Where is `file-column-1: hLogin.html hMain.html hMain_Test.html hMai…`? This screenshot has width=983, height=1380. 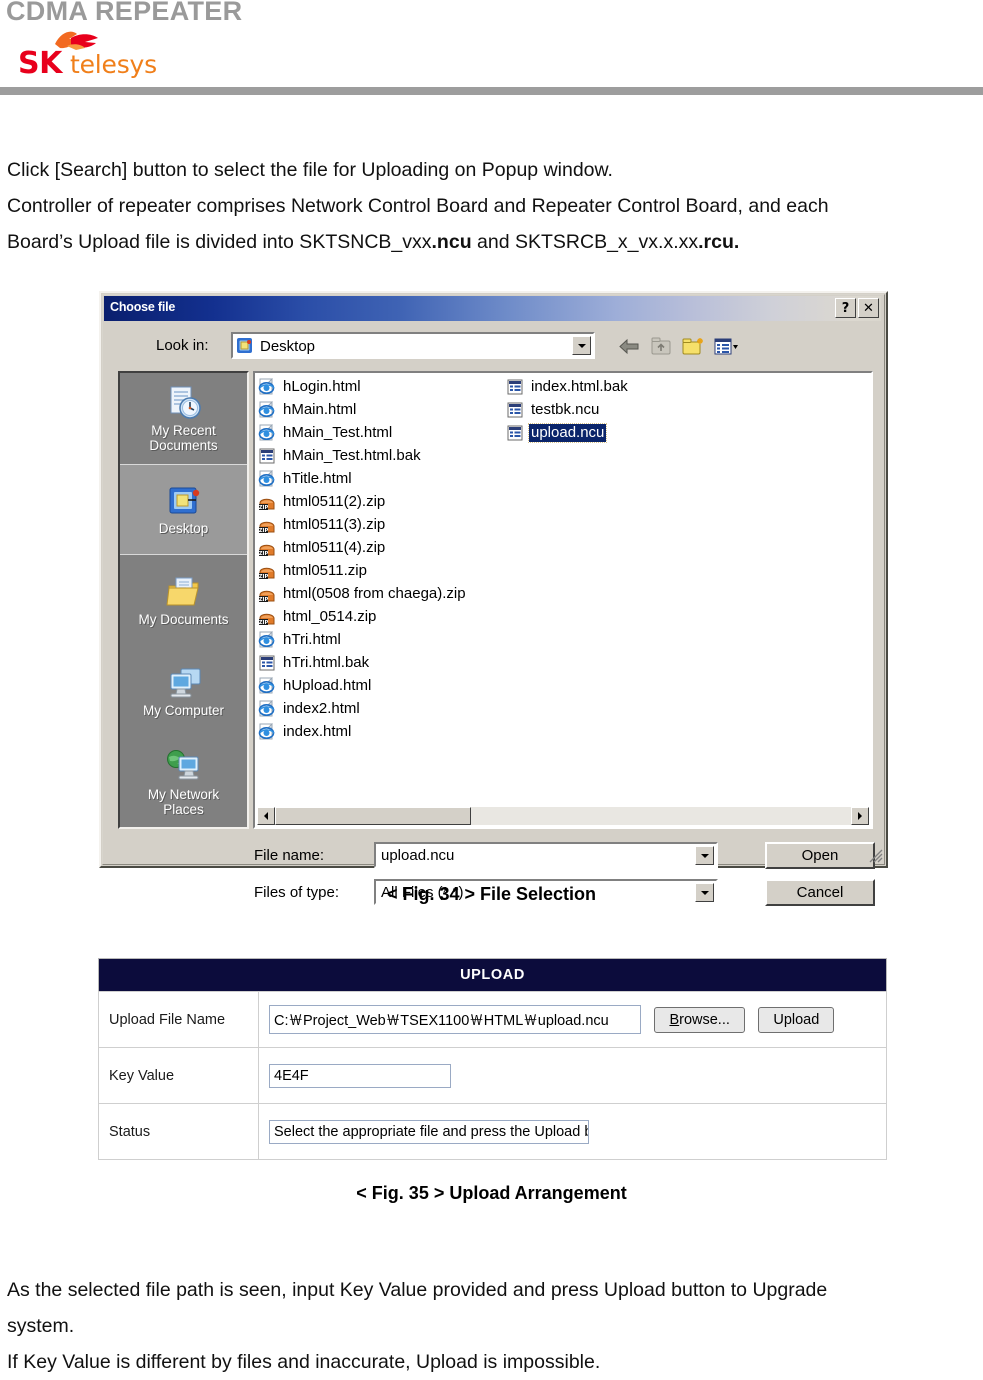
file-column-1: hLogin.html hMain.html hMain_Test.html hMai… is located at coordinates (381, 559).